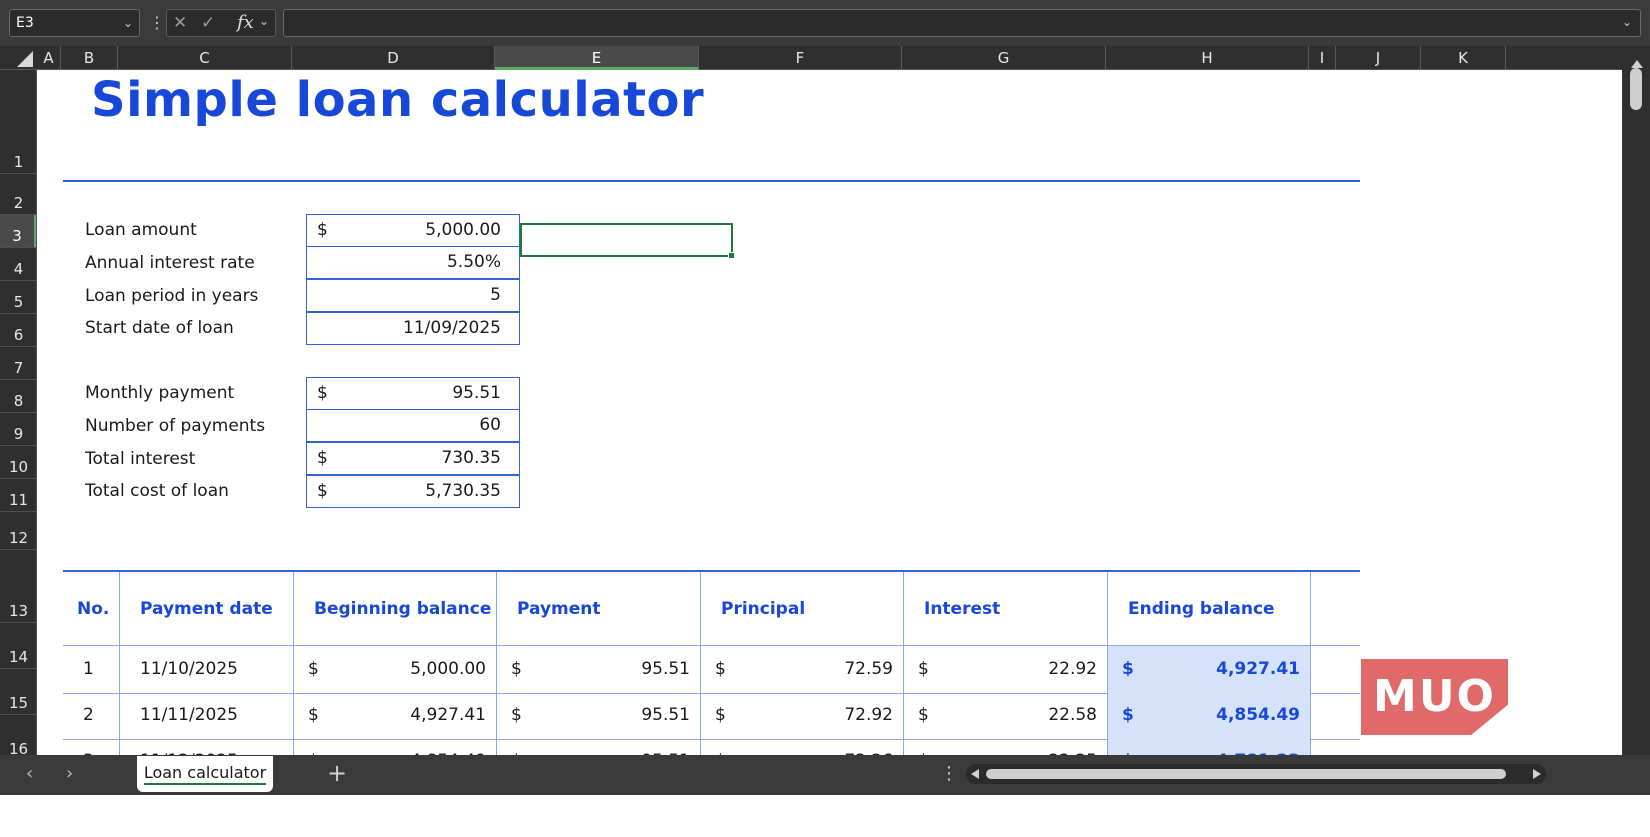 This screenshot has height=837, width=1650. Describe the element at coordinates (175, 426) in the screenshot. I see `label-number-of-payments: Number of payments` at that location.